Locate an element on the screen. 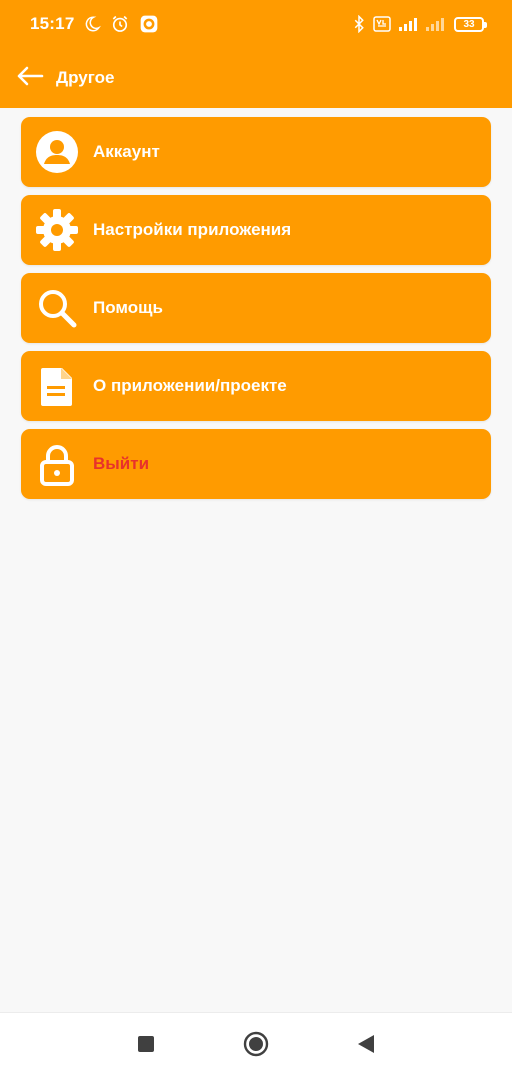 This screenshot has height=1080, width=512. back-button is located at coordinates (30, 78).